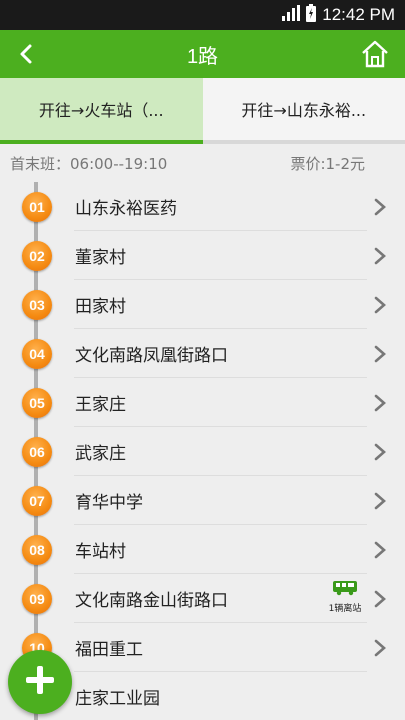  What do you see at coordinates (202, 304) in the screenshot?
I see `list-item: 03 田家村` at bounding box center [202, 304].